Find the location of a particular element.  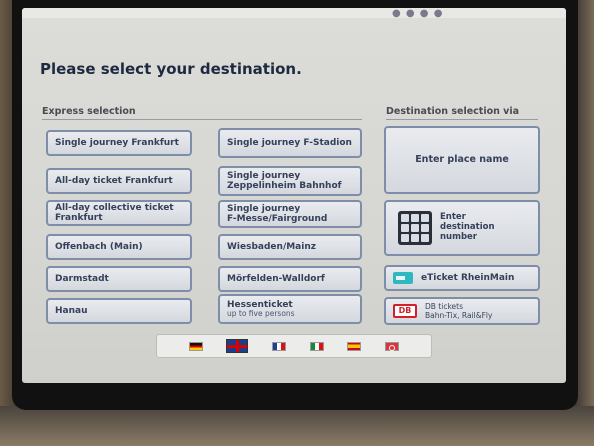

button-label-line1: DB tickets is located at coordinates (444, 306).